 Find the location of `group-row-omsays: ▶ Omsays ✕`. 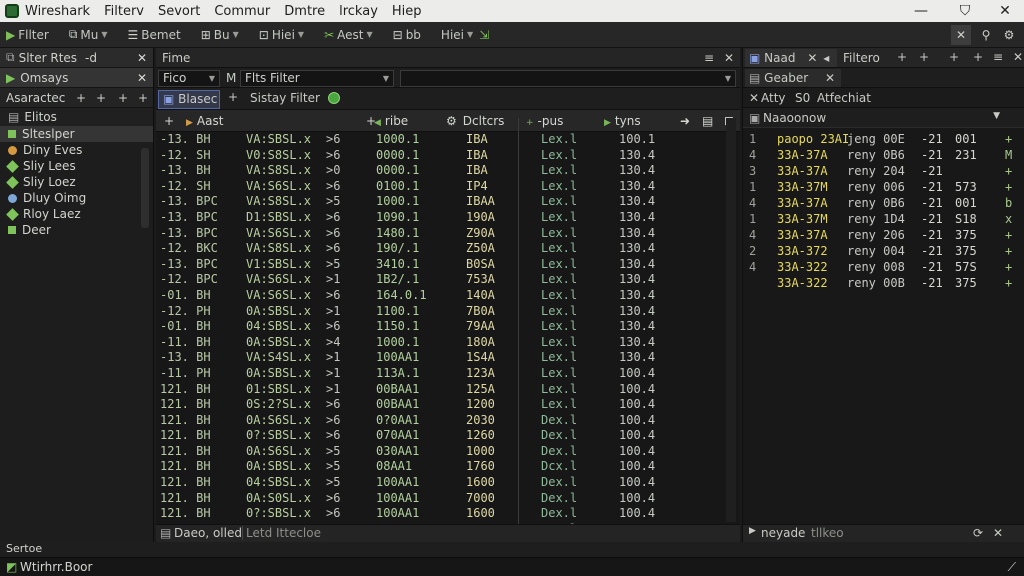

group-row-omsays: ▶ Omsays ✕ is located at coordinates (76, 78).